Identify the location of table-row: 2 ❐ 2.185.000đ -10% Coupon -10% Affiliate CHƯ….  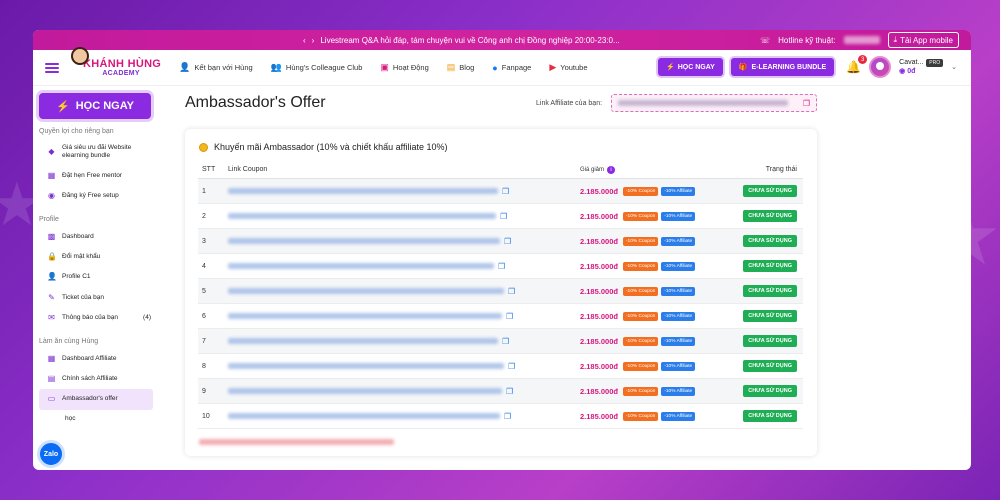
(500, 216).